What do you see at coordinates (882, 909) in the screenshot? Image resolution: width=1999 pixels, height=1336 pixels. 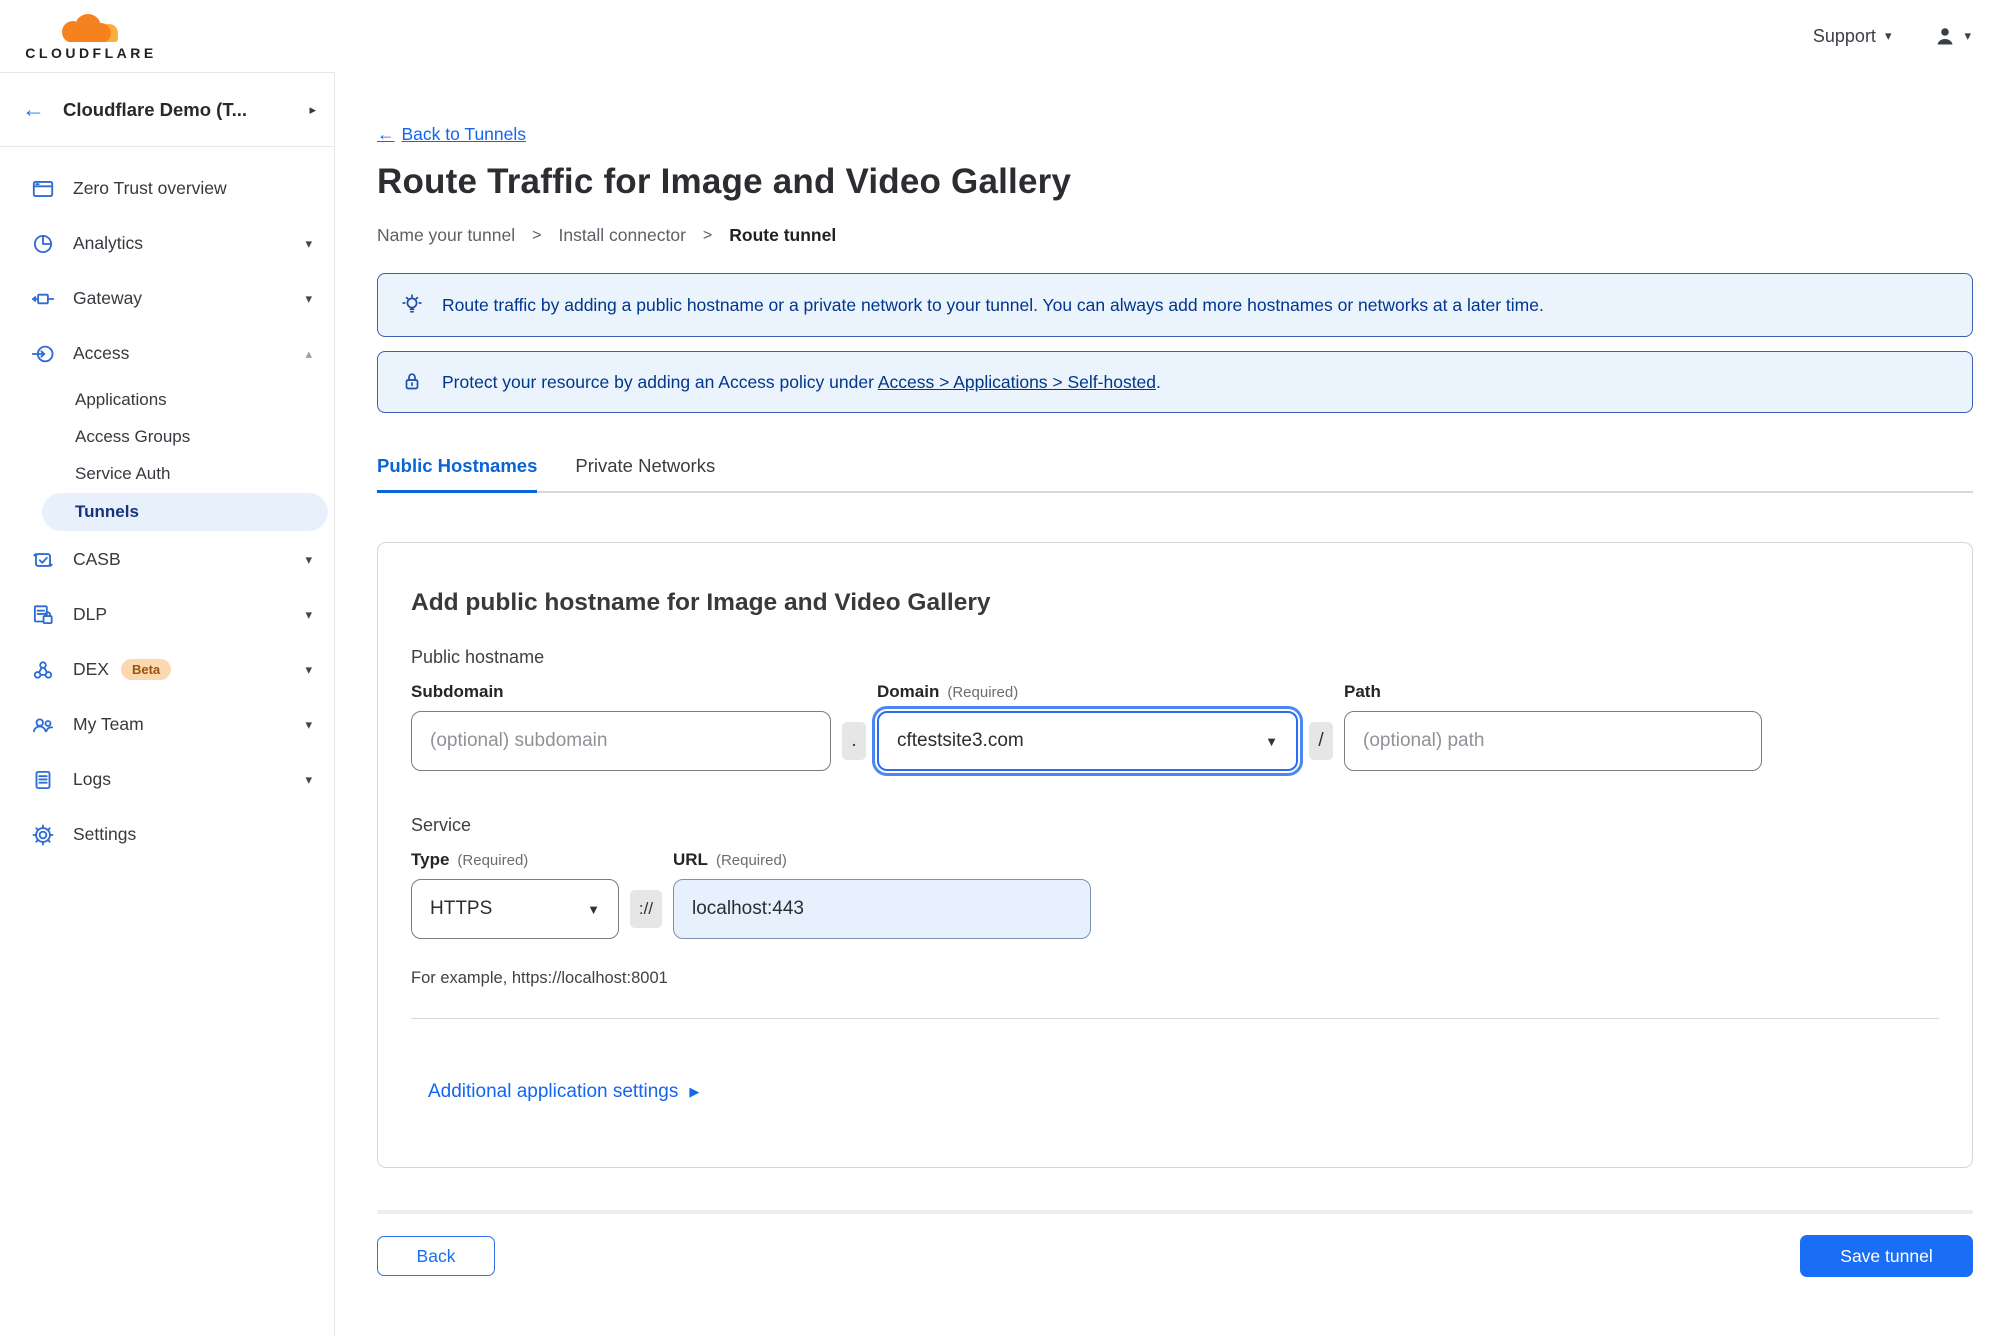 I see `url-input` at bounding box center [882, 909].